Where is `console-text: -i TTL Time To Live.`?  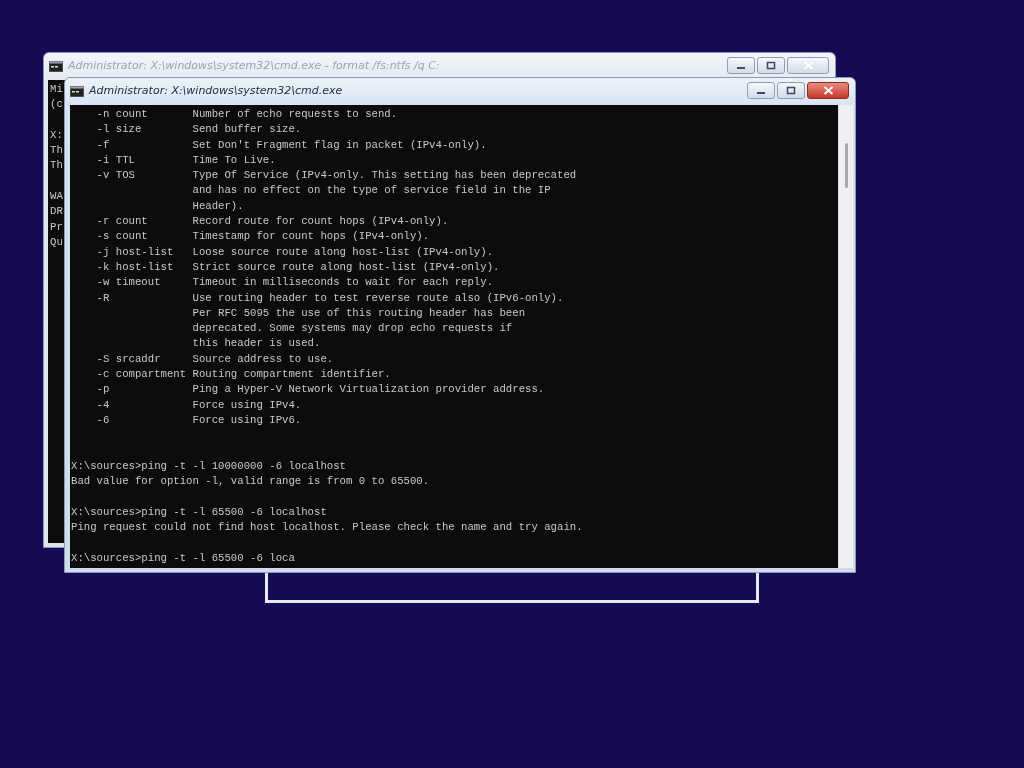 console-text: -i TTL Time To Live. is located at coordinates (185, 160).